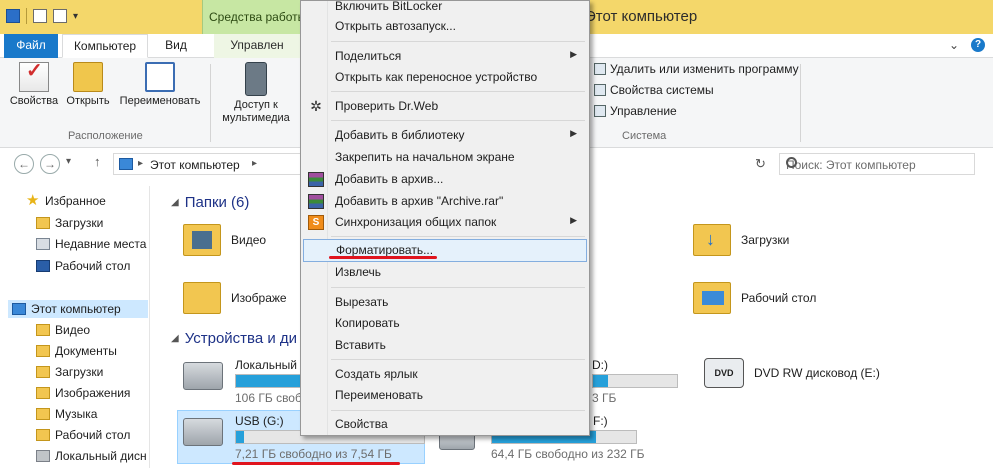  What do you see at coordinates (445, 302) in the screenshot?
I see `menu-item-cut: Вырезать` at bounding box center [445, 302].